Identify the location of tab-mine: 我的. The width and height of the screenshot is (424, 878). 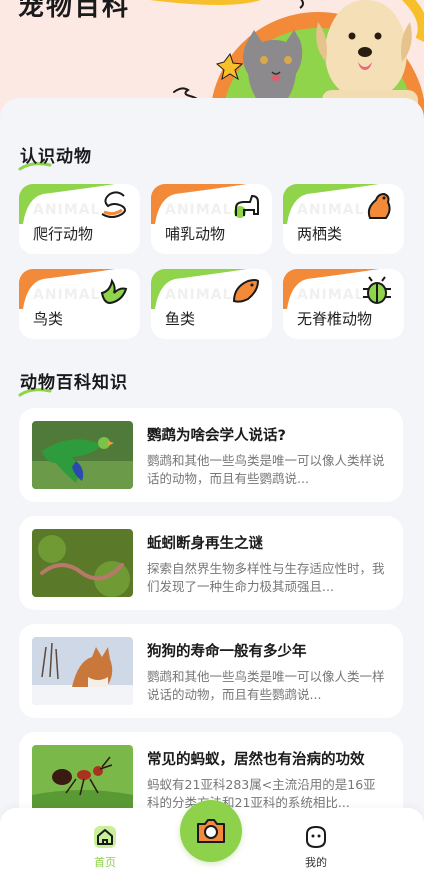
(316, 847).